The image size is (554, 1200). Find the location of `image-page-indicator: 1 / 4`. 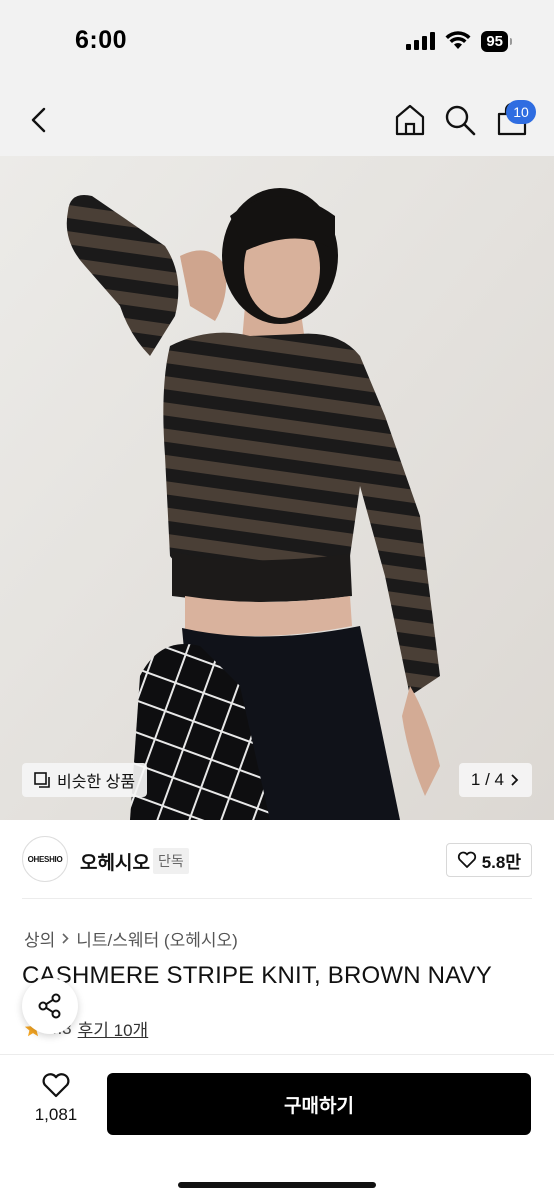

image-page-indicator: 1 / 4 is located at coordinates (495, 780).